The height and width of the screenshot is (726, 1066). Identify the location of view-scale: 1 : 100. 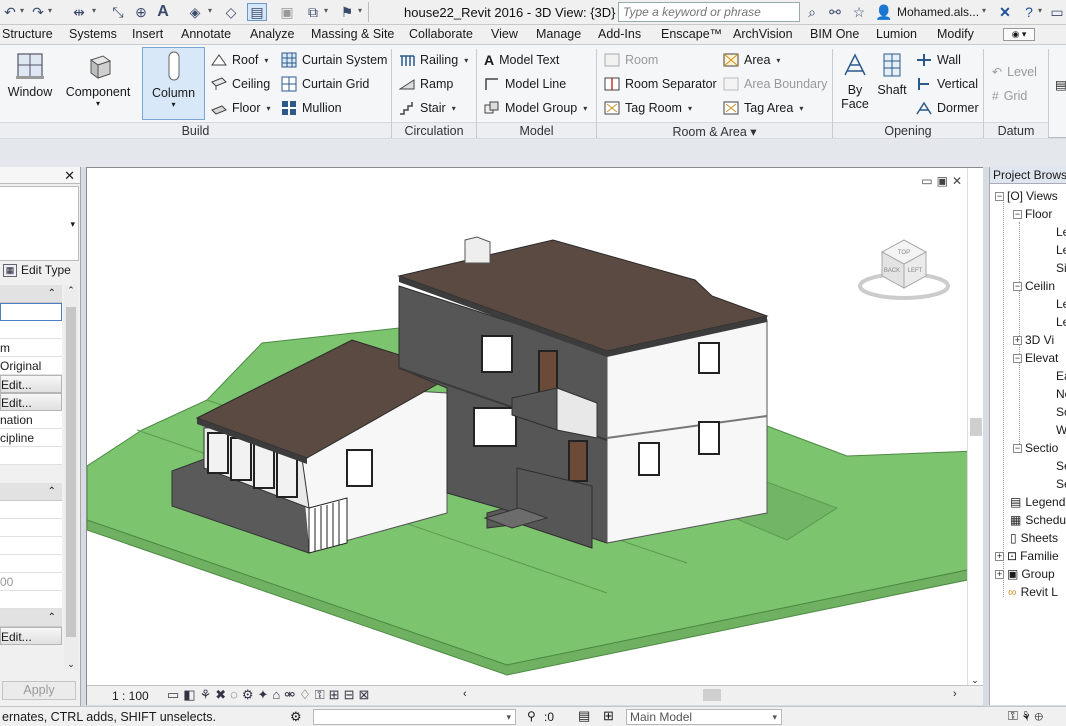
(130, 696).